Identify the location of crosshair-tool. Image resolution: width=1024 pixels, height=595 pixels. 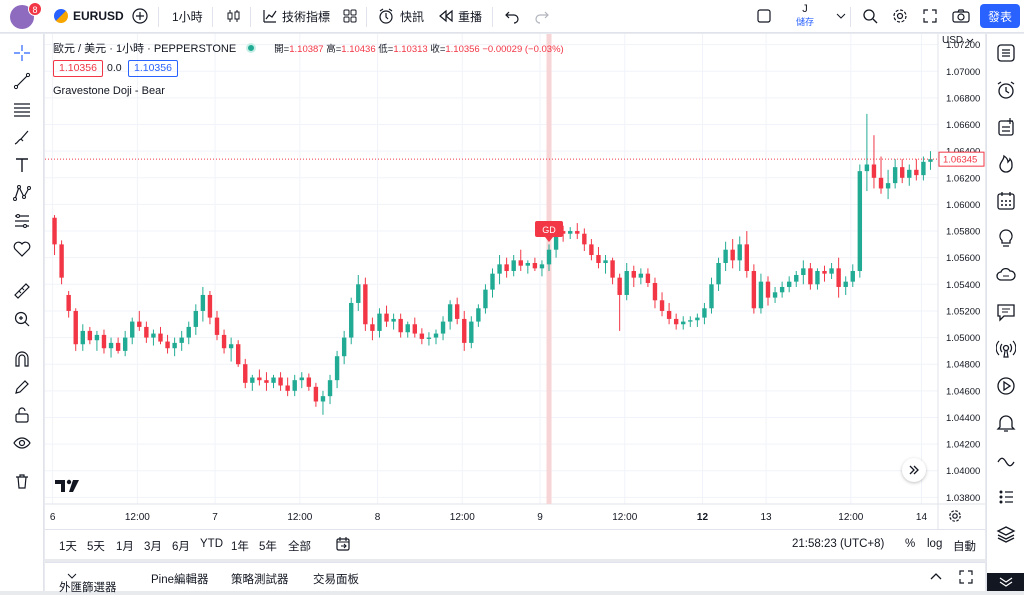
(22, 53).